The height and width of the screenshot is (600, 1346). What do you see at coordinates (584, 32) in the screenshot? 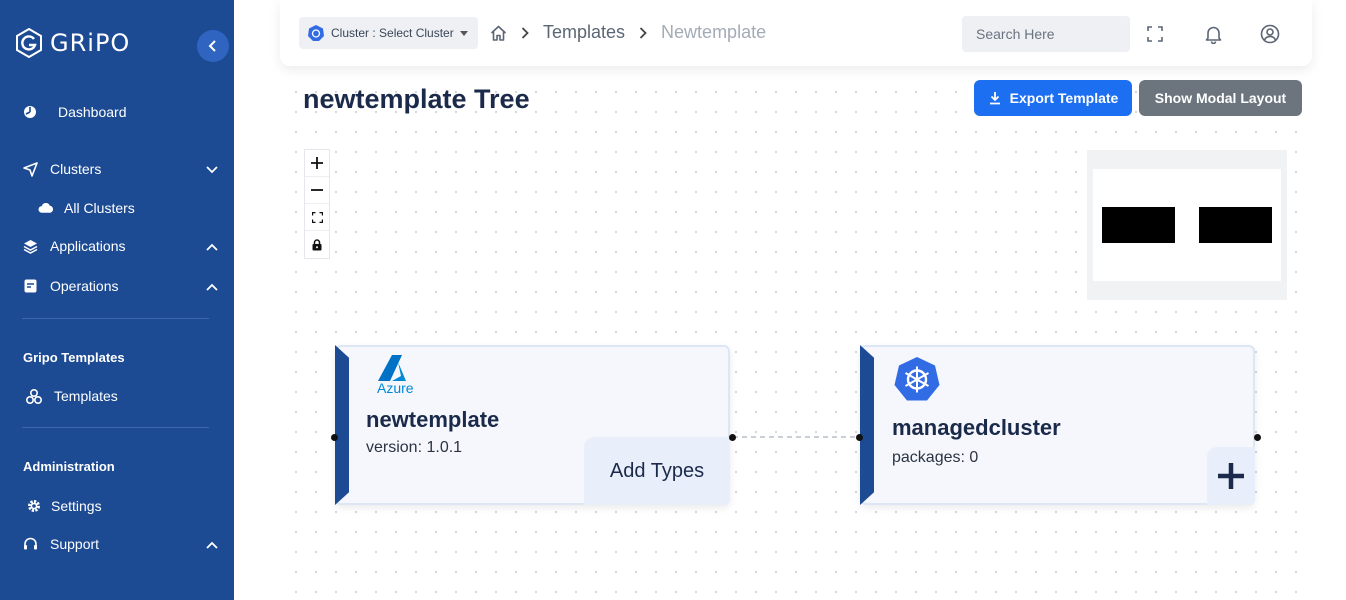
I see `breadcrumb-templates: Templates` at bounding box center [584, 32].